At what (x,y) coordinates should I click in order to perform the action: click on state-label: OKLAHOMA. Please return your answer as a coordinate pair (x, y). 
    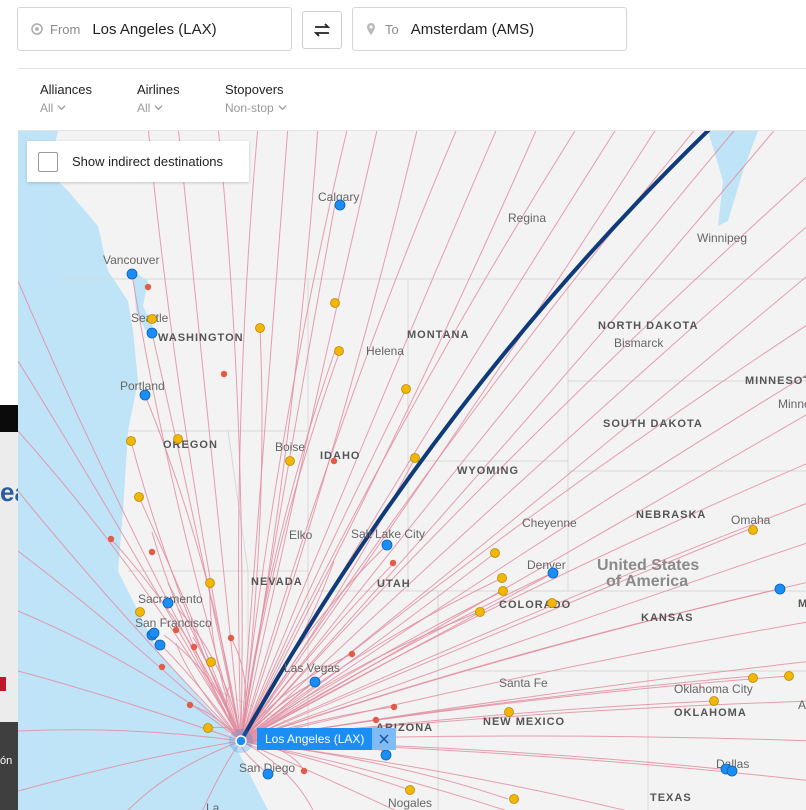
    Looking at the image, I should click on (710, 713).